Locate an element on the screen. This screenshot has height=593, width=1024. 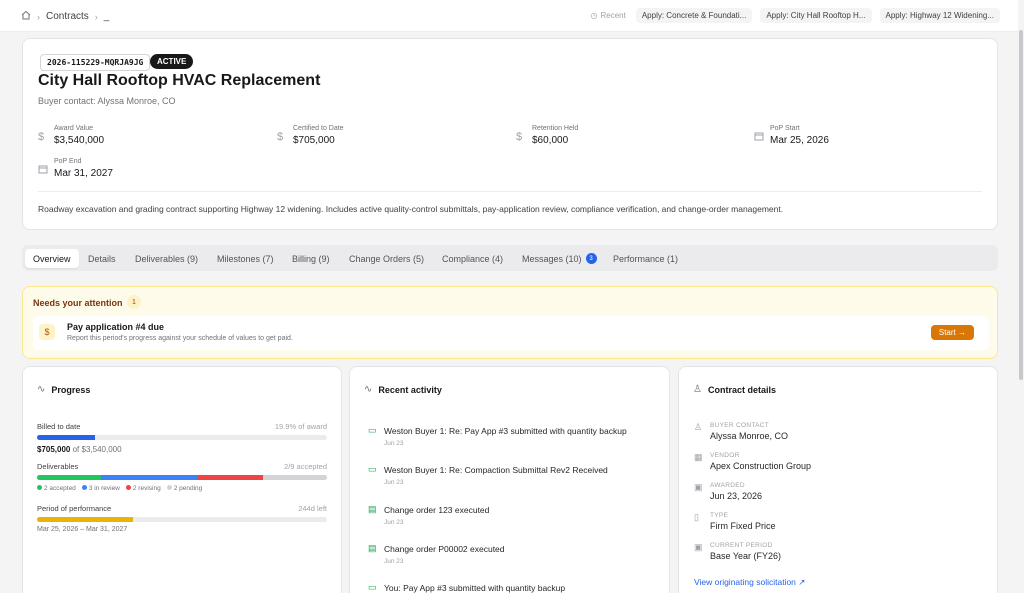
billed-amount: $705,000 is located at coordinates (54, 449).